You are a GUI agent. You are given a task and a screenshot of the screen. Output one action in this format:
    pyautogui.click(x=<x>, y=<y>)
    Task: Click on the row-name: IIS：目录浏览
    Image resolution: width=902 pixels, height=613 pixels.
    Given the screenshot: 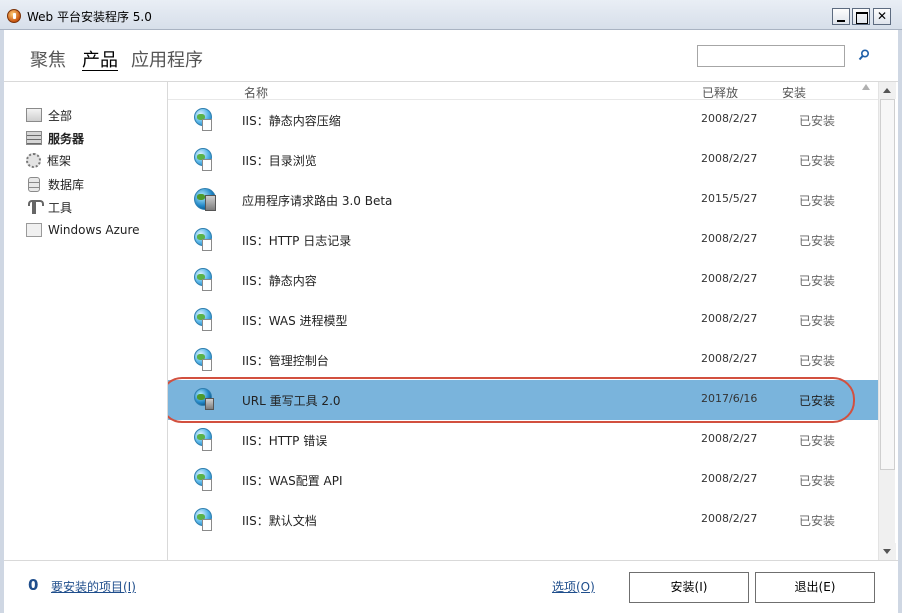 What is the action you would take?
    pyautogui.click(x=279, y=161)
    